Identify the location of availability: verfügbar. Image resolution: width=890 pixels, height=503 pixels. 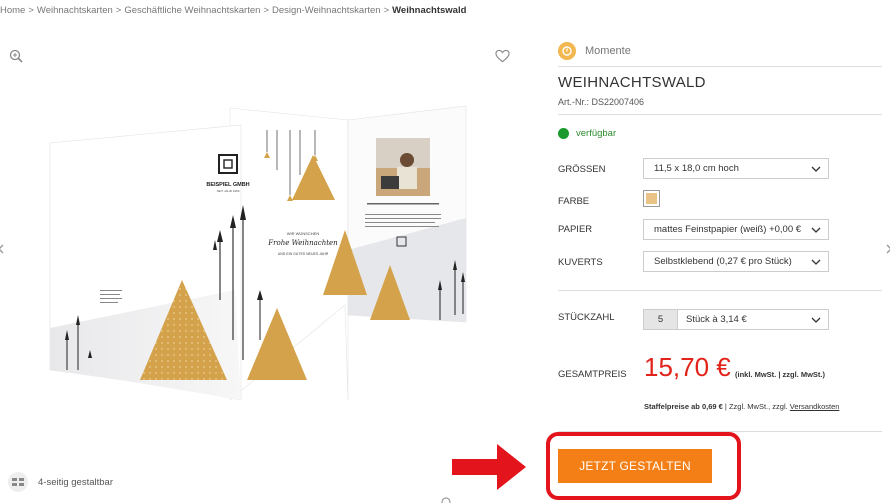
(587, 133).